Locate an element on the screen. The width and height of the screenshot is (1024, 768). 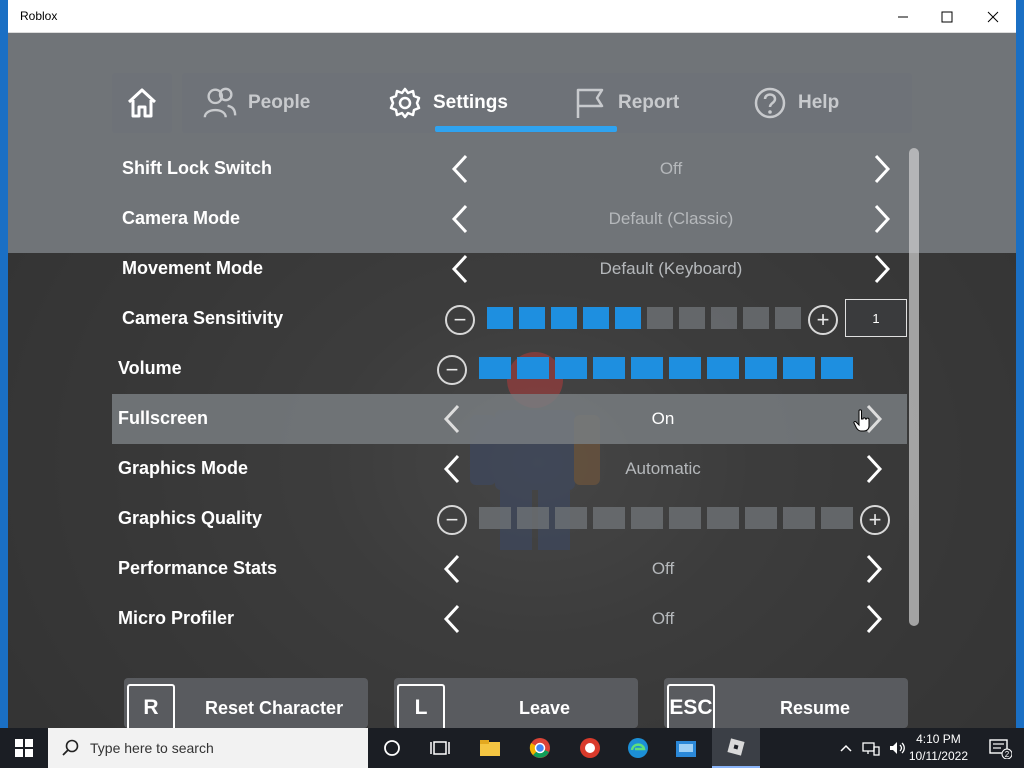
tabs-container: People Settings Report Help is located at coordinates (547, 103).